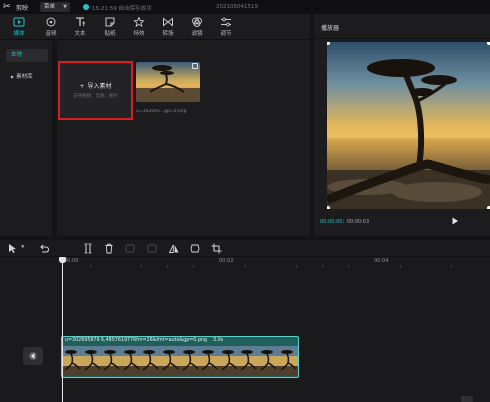  What do you see at coordinates (62, 329) in the screenshot?
I see `playhead-line` at bounding box center [62, 329].